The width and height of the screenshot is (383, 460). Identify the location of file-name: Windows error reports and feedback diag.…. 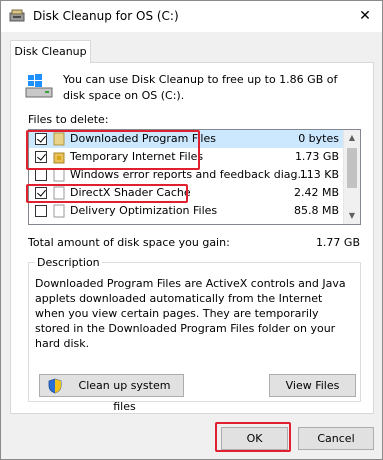
(189, 174).